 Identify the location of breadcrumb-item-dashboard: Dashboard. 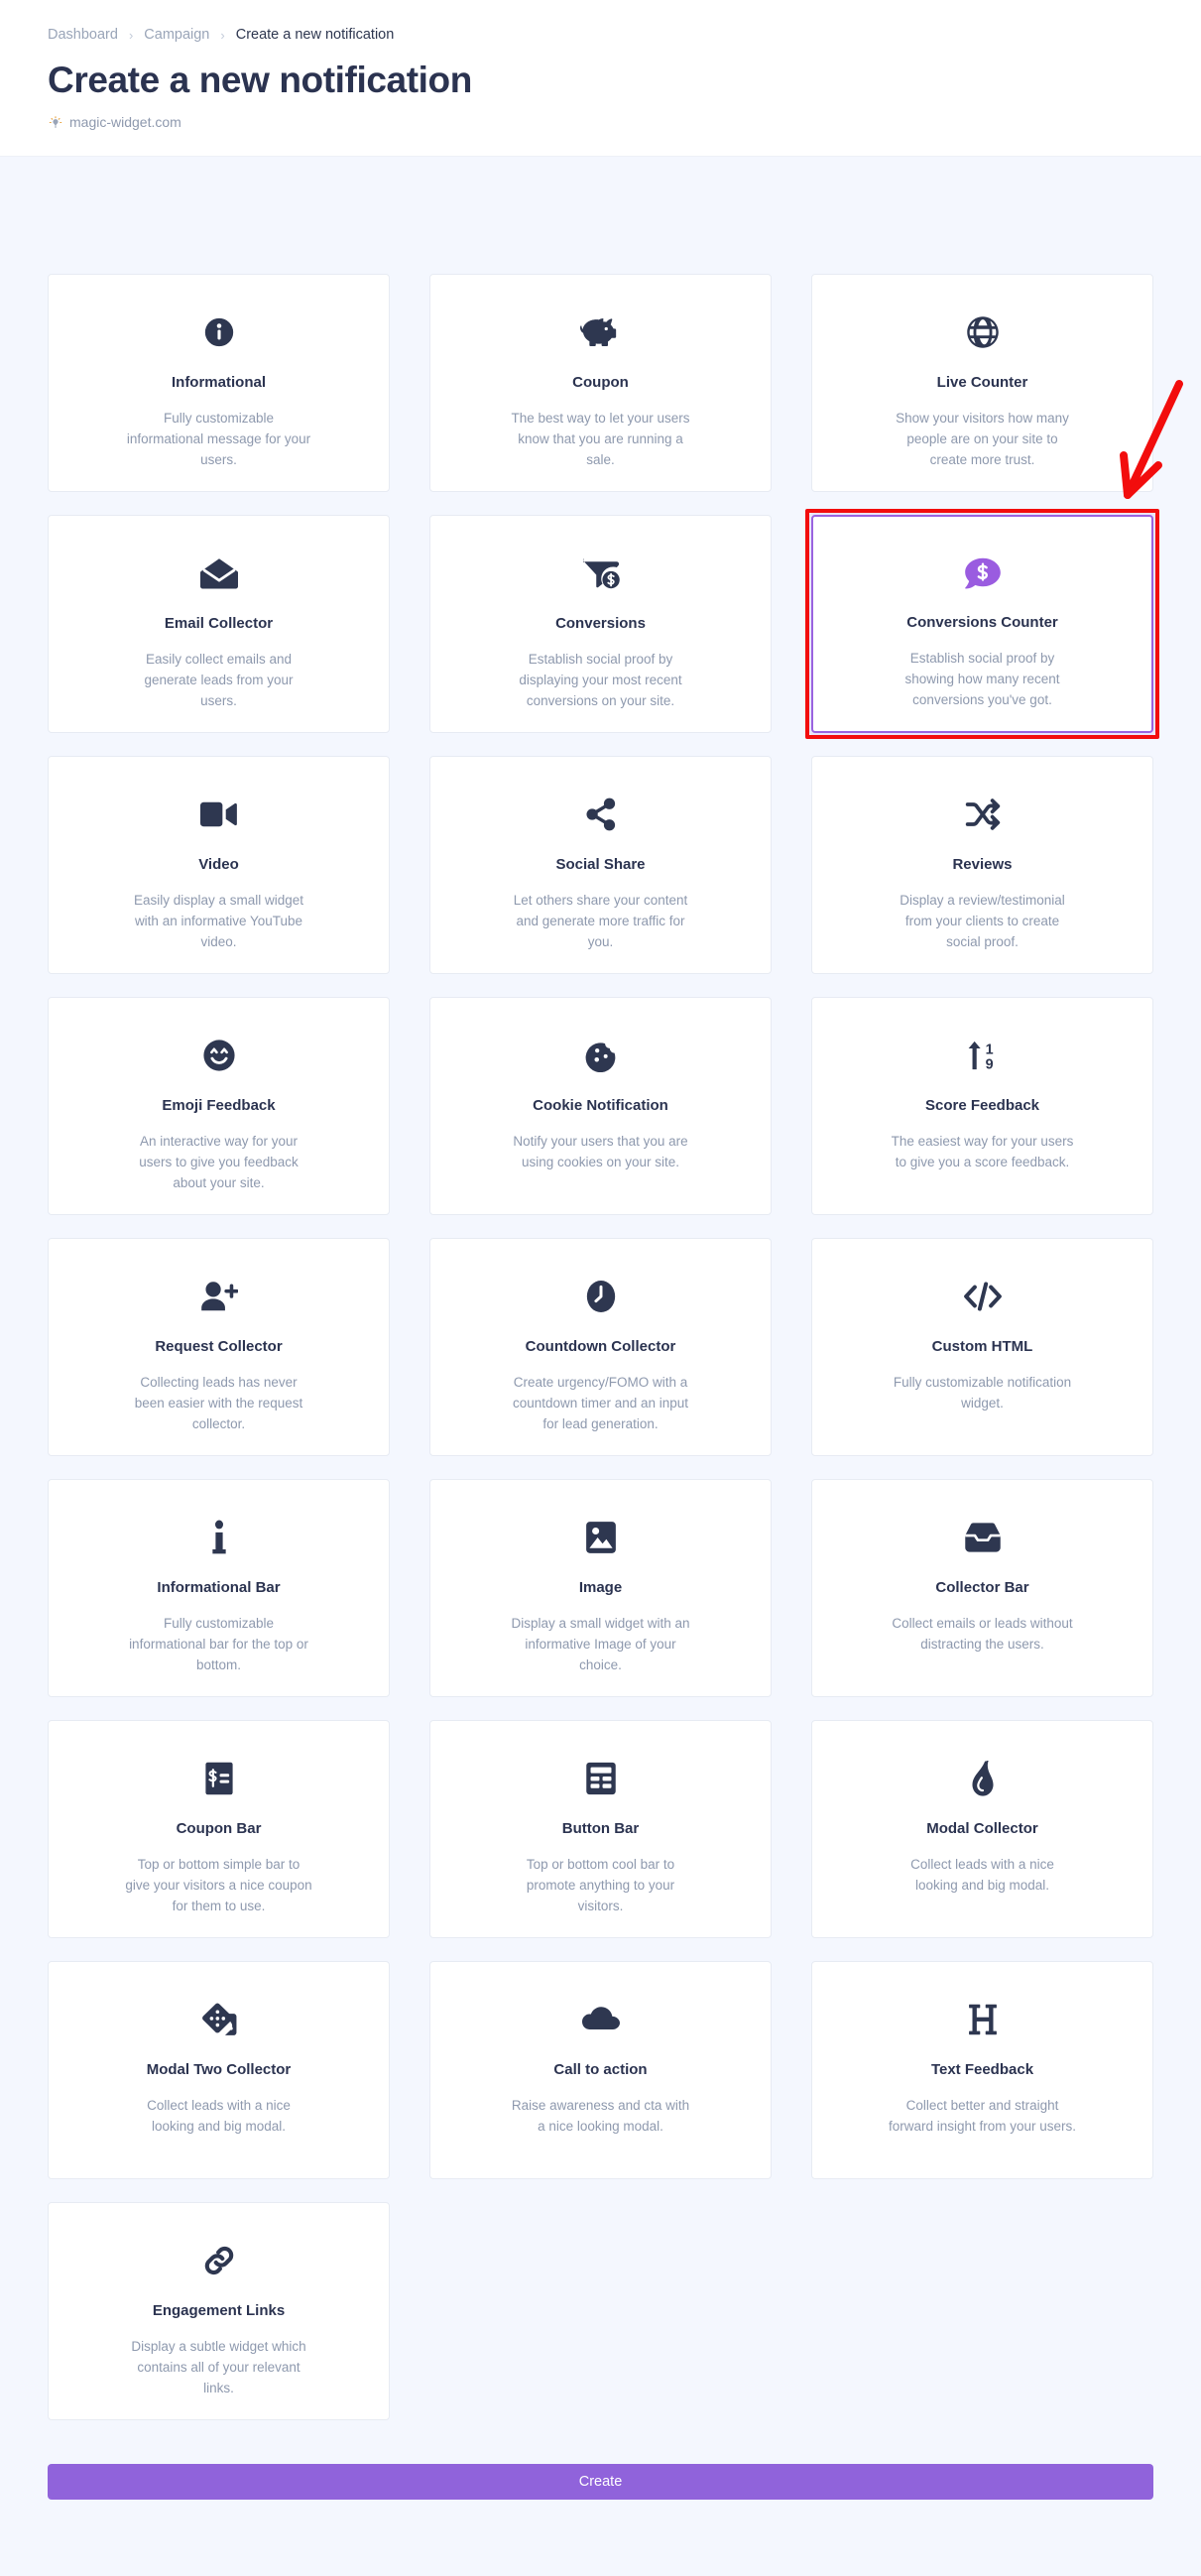
(83, 35).